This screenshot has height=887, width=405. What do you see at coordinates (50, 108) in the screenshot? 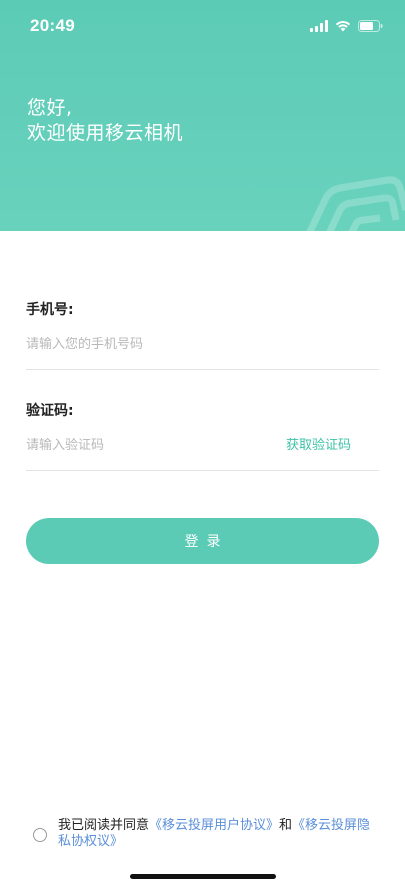
I see `greeting-line-1: 您好,` at bounding box center [50, 108].